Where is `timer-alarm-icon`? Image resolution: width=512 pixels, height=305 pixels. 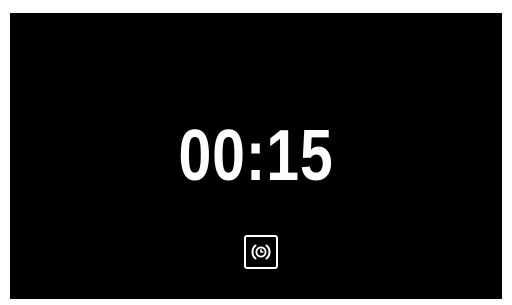 timer-alarm-icon is located at coordinates (261, 252).